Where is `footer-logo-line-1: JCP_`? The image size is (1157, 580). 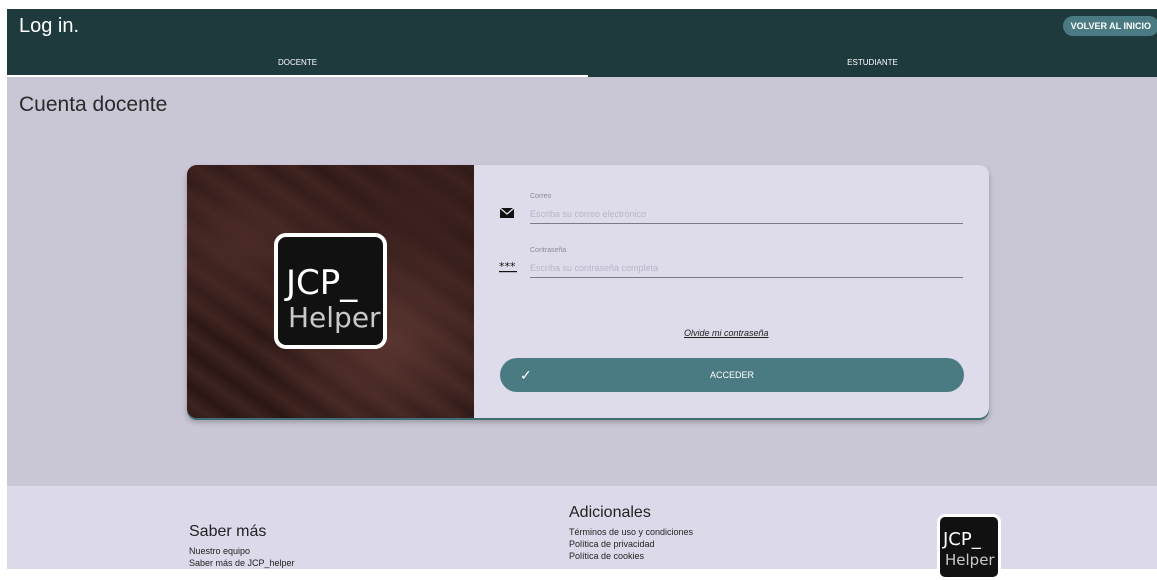
footer-logo-line-1: JCP_ is located at coordinates (962, 539).